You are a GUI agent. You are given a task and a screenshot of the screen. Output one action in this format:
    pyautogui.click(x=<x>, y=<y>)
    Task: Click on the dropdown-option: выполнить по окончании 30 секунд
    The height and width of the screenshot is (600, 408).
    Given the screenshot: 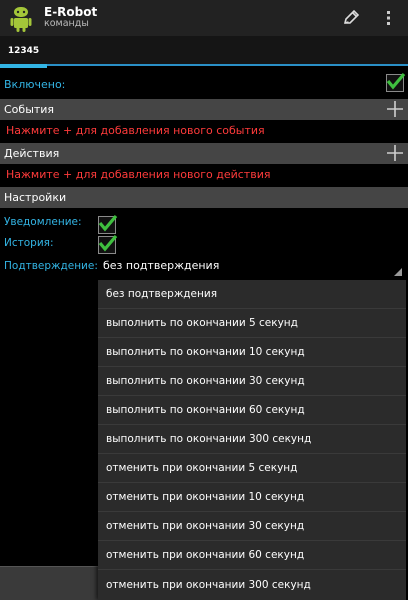 What is the action you would take?
    pyautogui.click(x=252, y=381)
    